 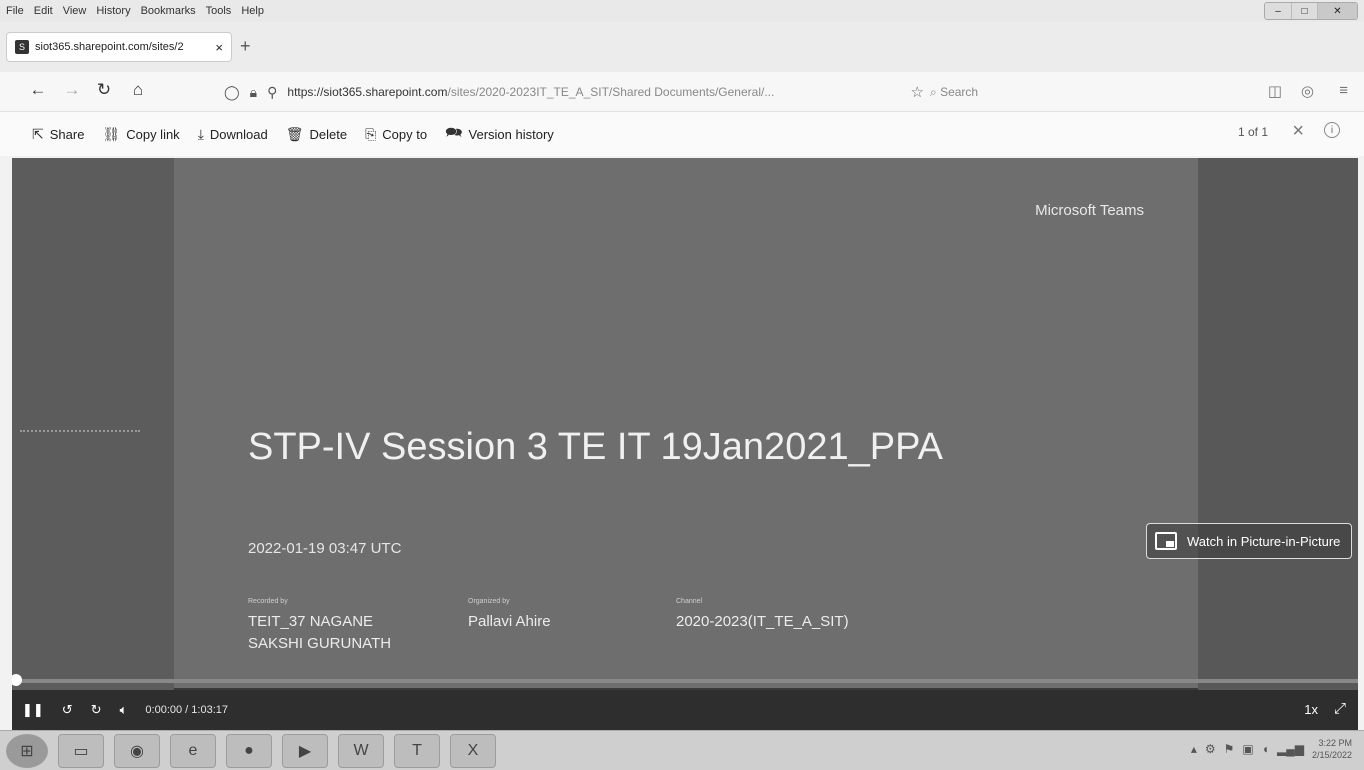 What do you see at coordinates (186, 710) in the screenshot?
I see `time-display: 0:00:00 / 1:03:17` at bounding box center [186, 710].